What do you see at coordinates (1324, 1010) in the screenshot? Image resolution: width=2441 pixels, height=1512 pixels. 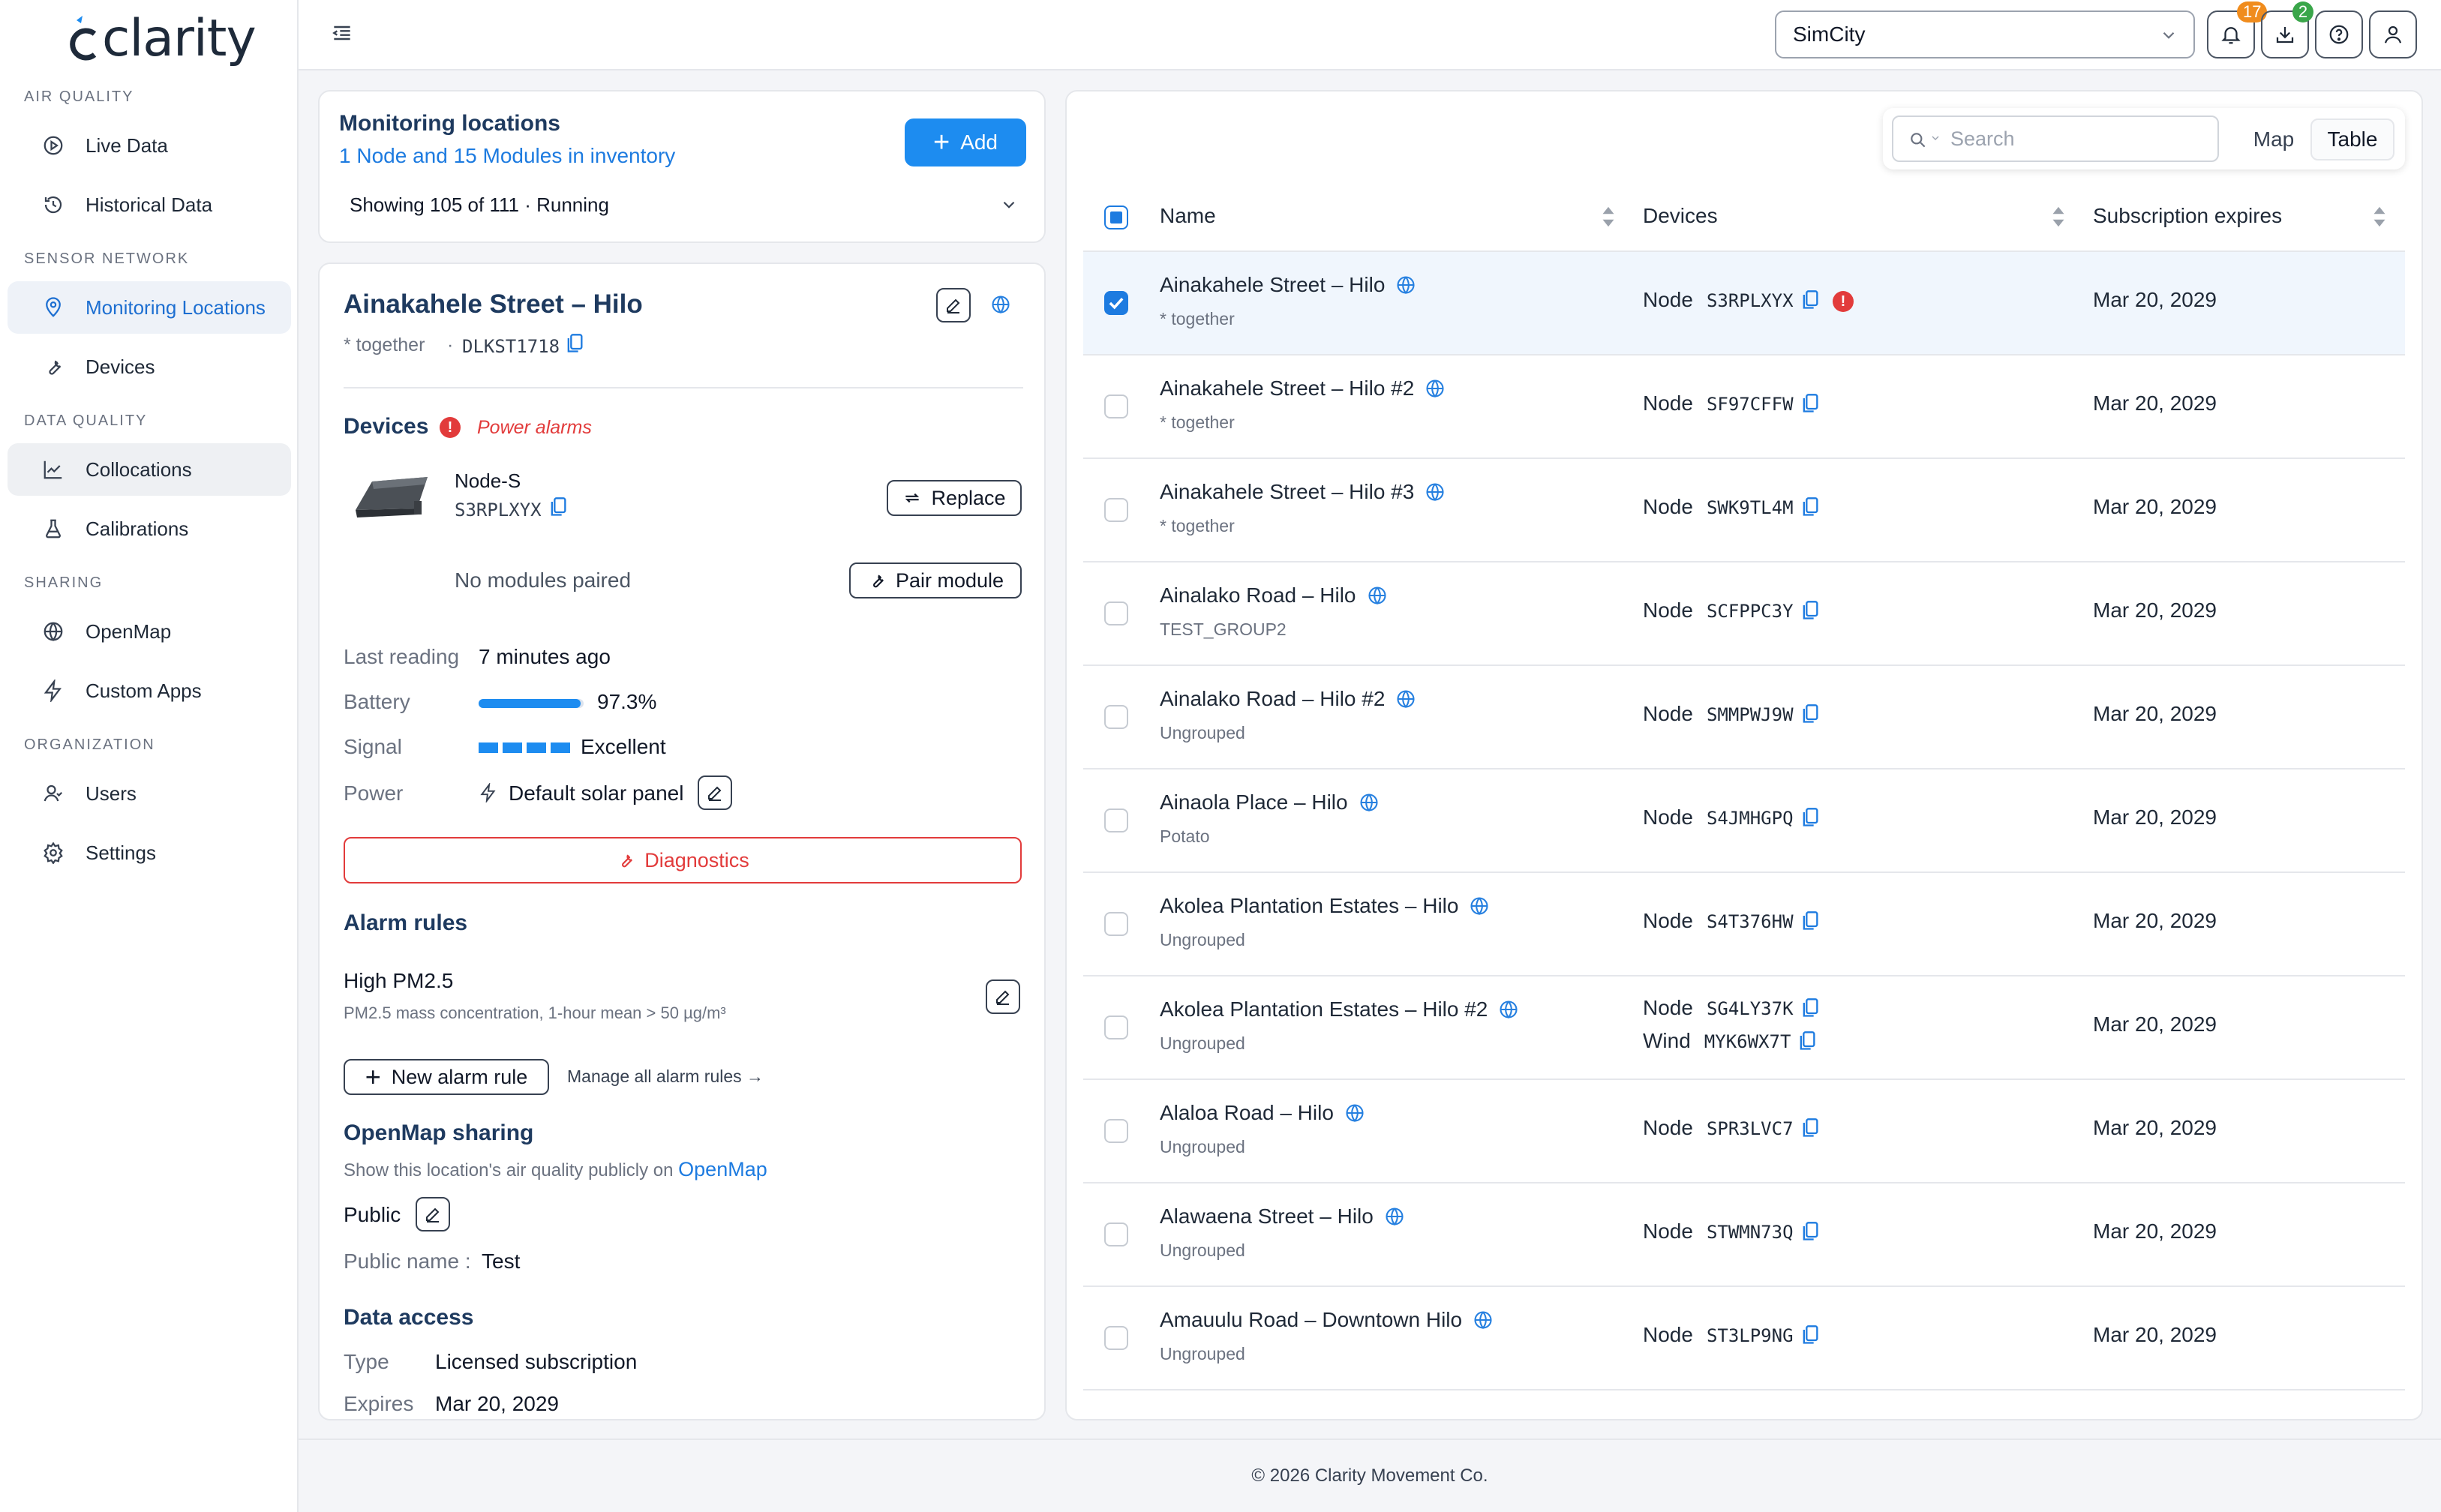 I see `row-location-name: Akolea Plantation Estates – Hilo #2` at bounding box center [1324, 1010].